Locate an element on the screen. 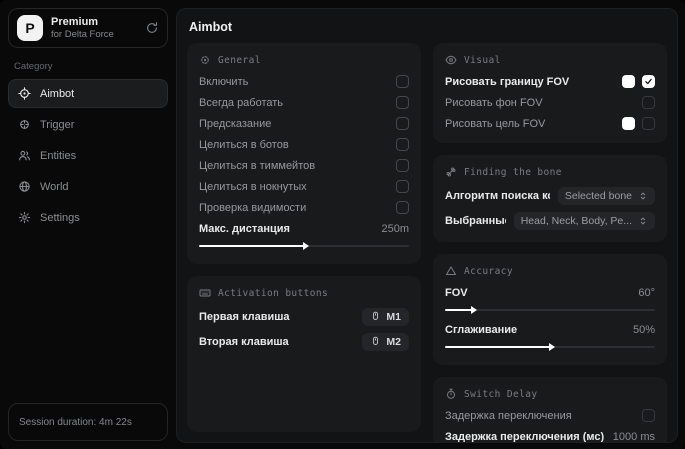  fov-row: FOV 60° is located at coordinates (550, 292).